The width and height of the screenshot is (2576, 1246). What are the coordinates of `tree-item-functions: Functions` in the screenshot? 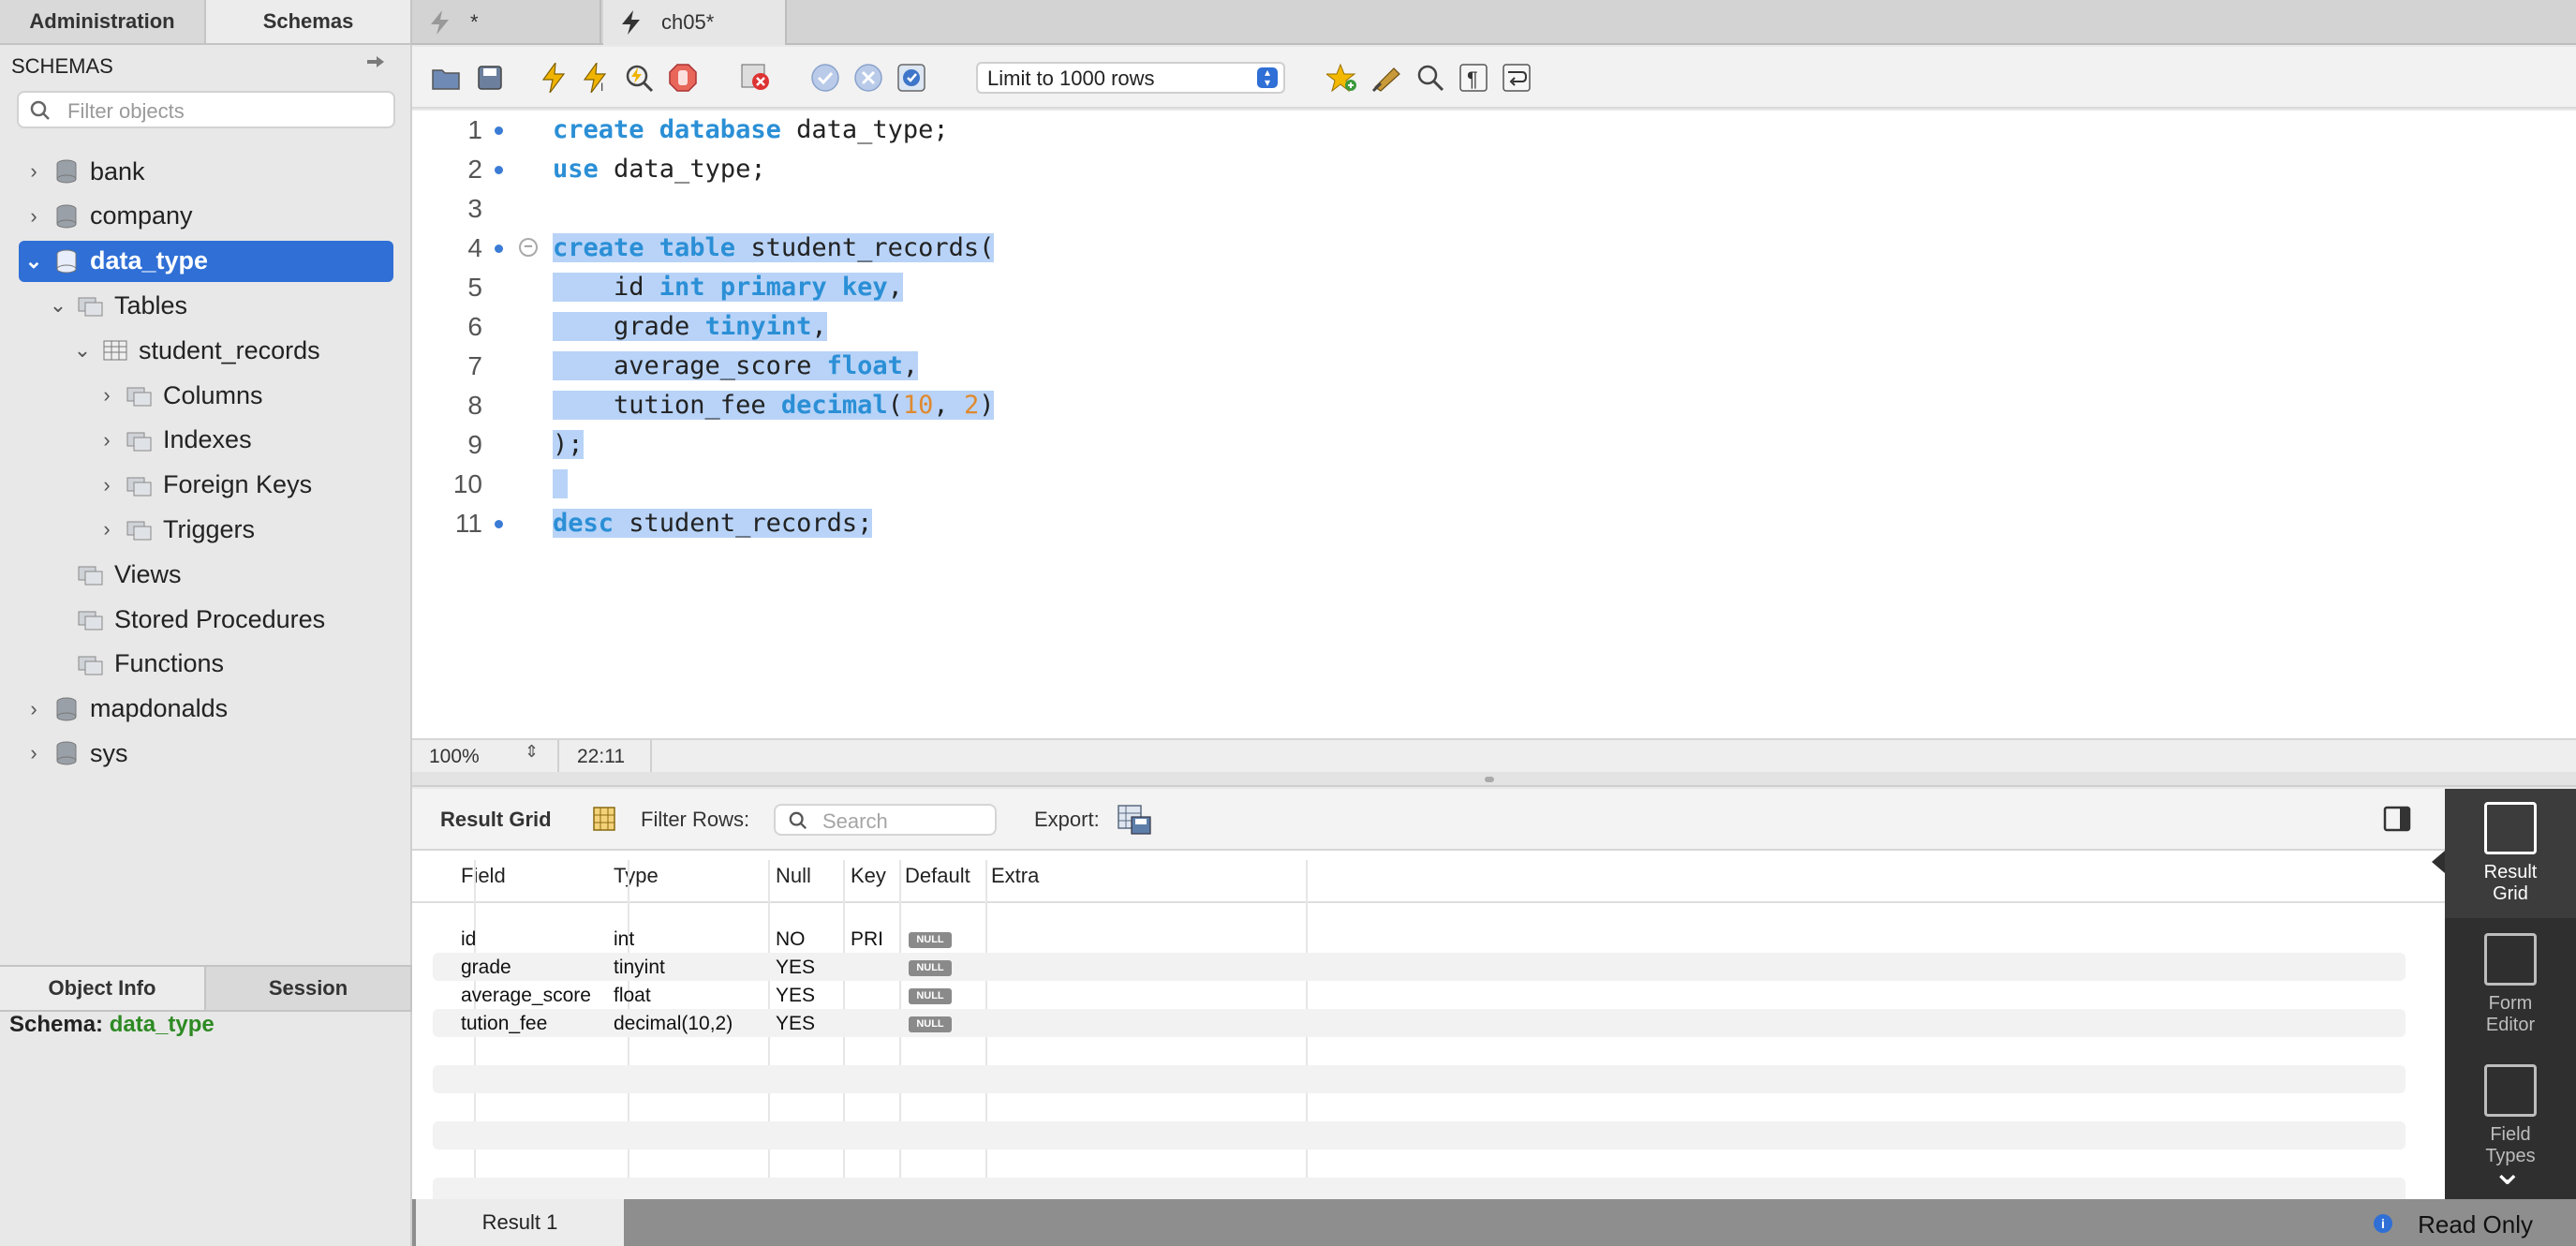 It's located at (135, 664).